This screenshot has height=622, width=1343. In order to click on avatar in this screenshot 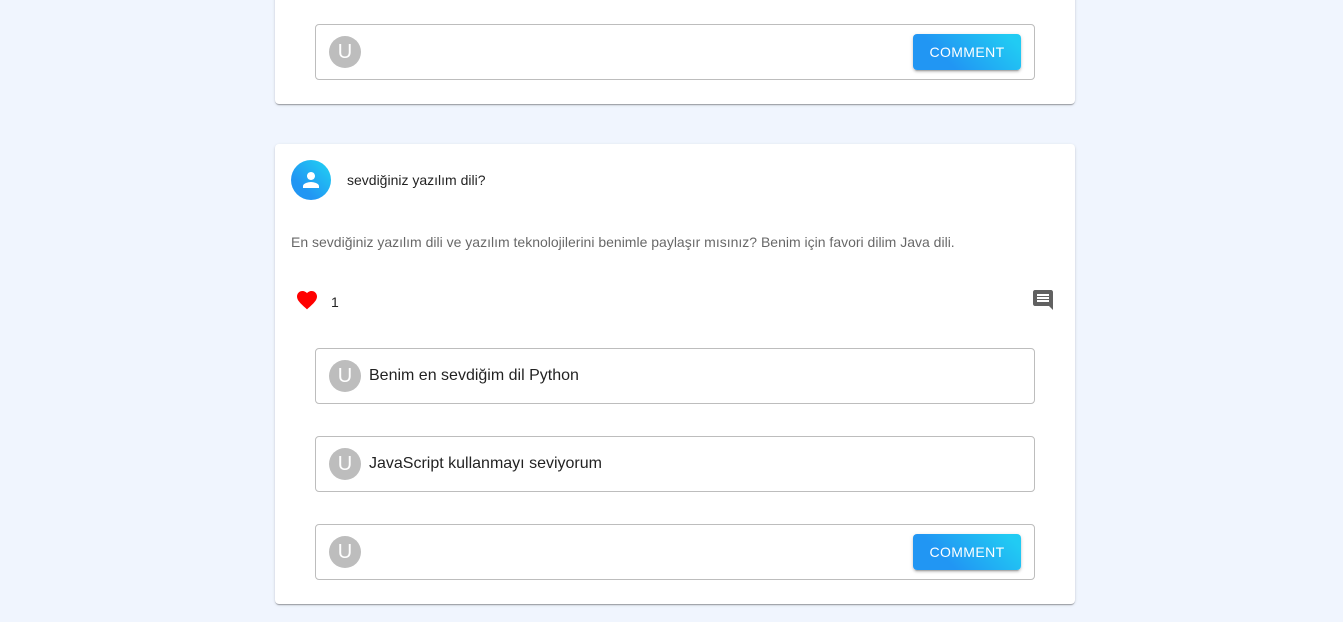, I will do `click(311, 180)`.